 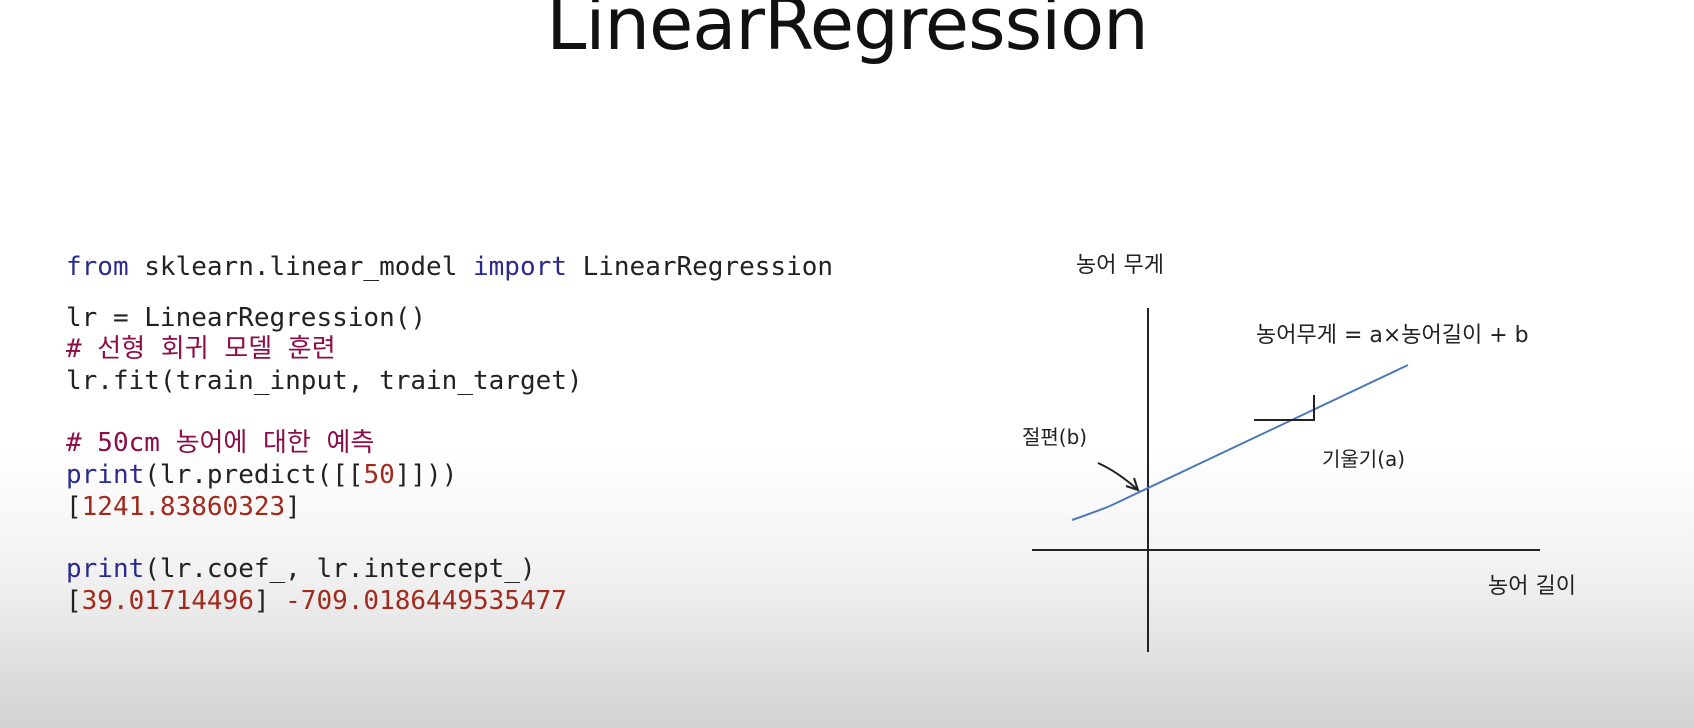 What do you see at coordinates (1363, 459) in the screenshot?
I see `slope-label: 기울기(a)` at bounding box center [1363, 459].